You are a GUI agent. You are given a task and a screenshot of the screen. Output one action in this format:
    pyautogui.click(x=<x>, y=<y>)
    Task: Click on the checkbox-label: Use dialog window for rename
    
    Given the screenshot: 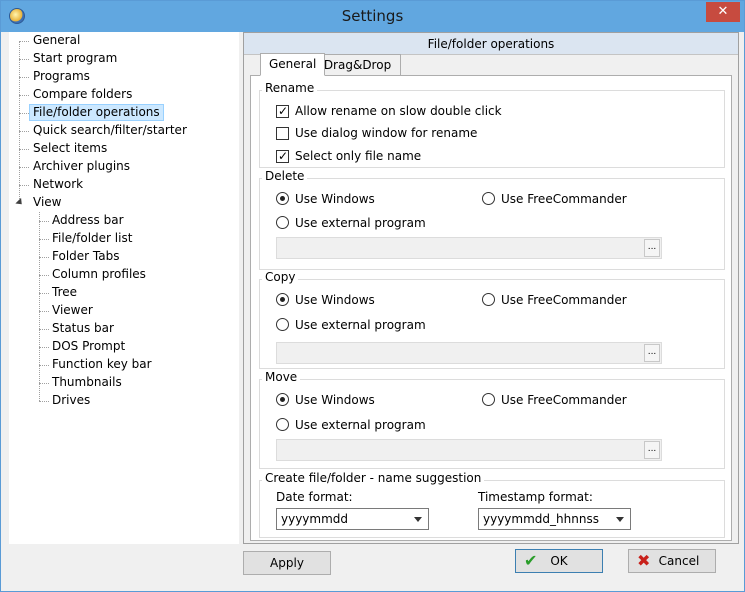 What is the action you would take?
    pyautogui.click(x=386, y=133)
    